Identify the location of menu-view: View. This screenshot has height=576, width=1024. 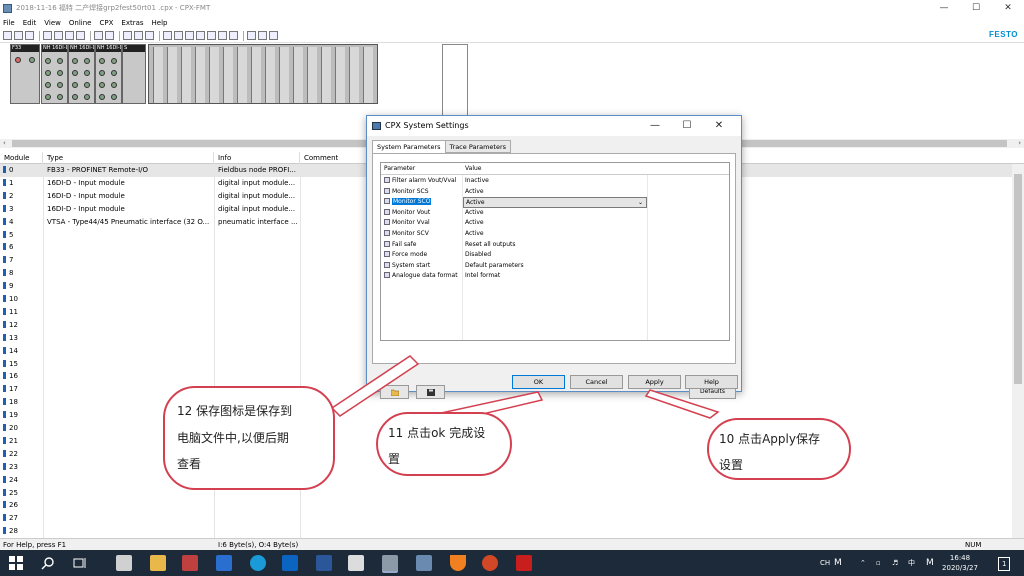
(52, 23).